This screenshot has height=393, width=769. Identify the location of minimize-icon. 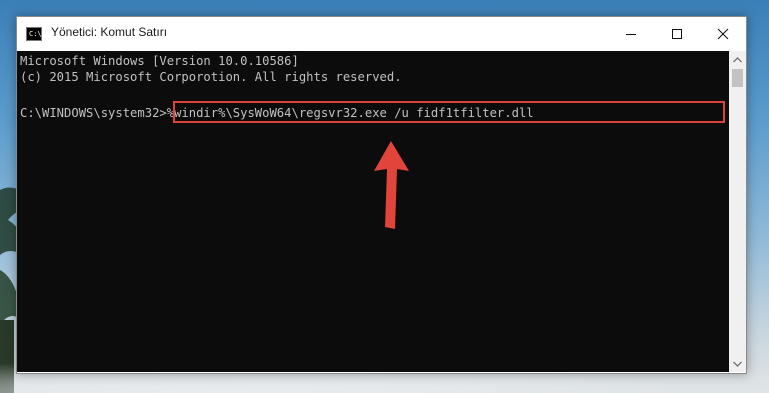
(631, 34).